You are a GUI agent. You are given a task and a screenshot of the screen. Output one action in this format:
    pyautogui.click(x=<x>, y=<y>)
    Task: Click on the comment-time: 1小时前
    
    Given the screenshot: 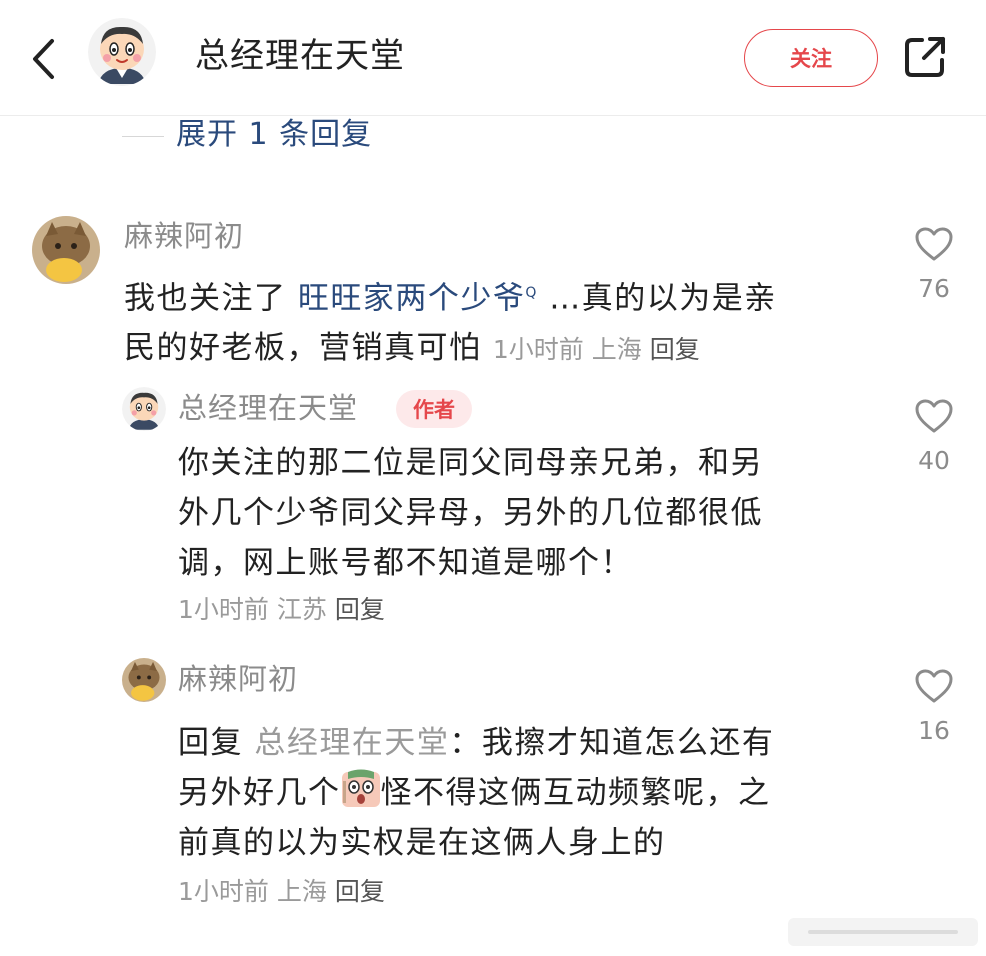 What is the action you would take?
    pyautogui.click(x=538, y=350)
    